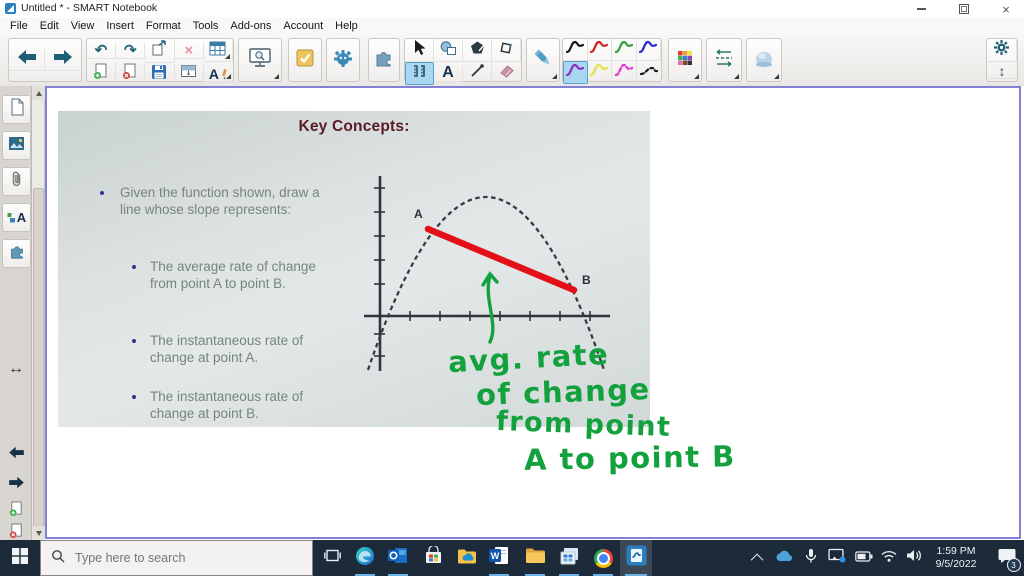 The image size is (1024, 576). I want to click on toolbar-move-button: ↕, so click(1002, 71).